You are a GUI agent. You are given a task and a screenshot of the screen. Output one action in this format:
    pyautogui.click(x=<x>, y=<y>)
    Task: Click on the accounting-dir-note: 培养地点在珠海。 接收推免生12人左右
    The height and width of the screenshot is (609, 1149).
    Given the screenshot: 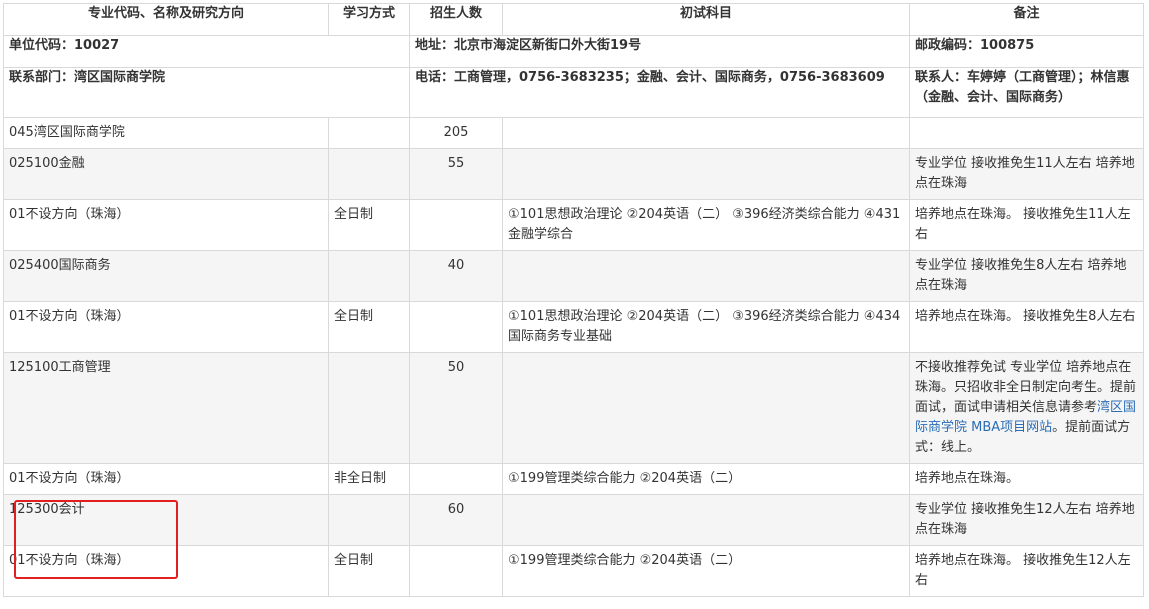 What is the action you would take?
    pyautogui.click(x=1026, y=571)
    